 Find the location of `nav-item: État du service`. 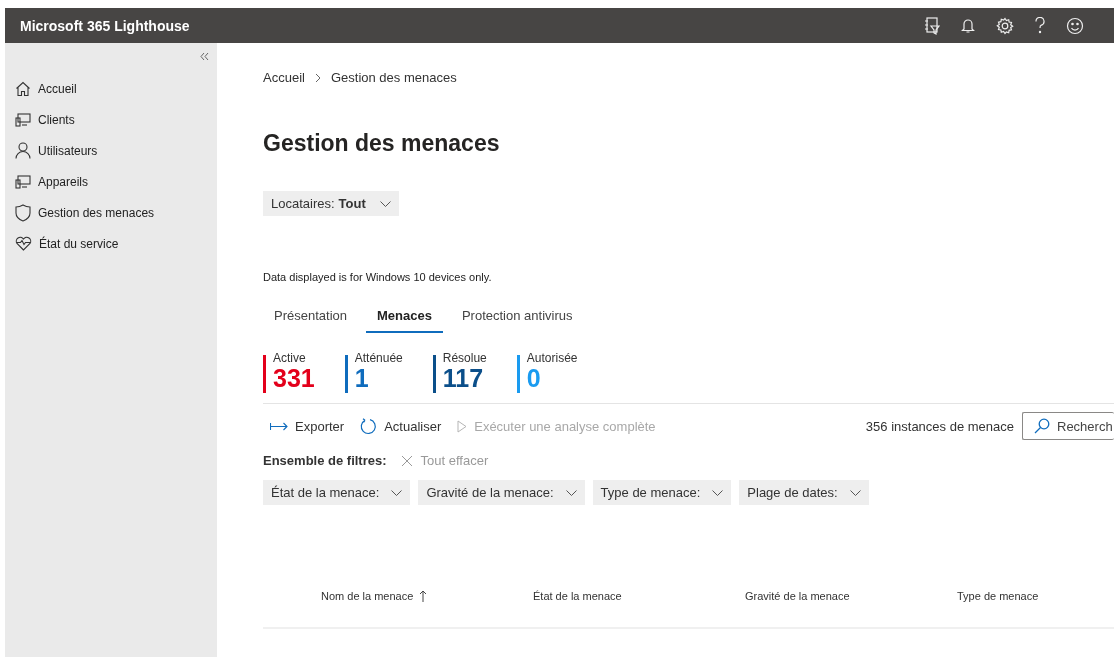

nav-item: État du service is located at coordinates (116, 243).